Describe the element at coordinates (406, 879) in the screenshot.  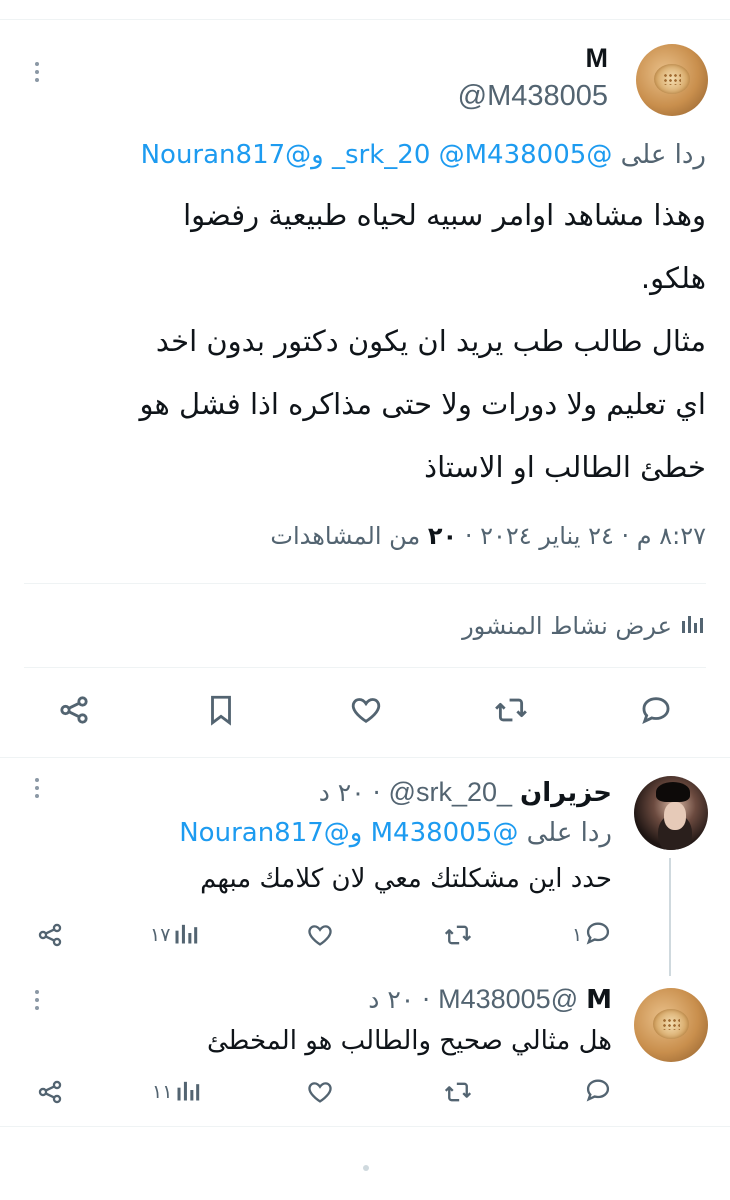
I see `reply-text: حدد اين مشكلتك معي لان كلامك مبهم` at that location.